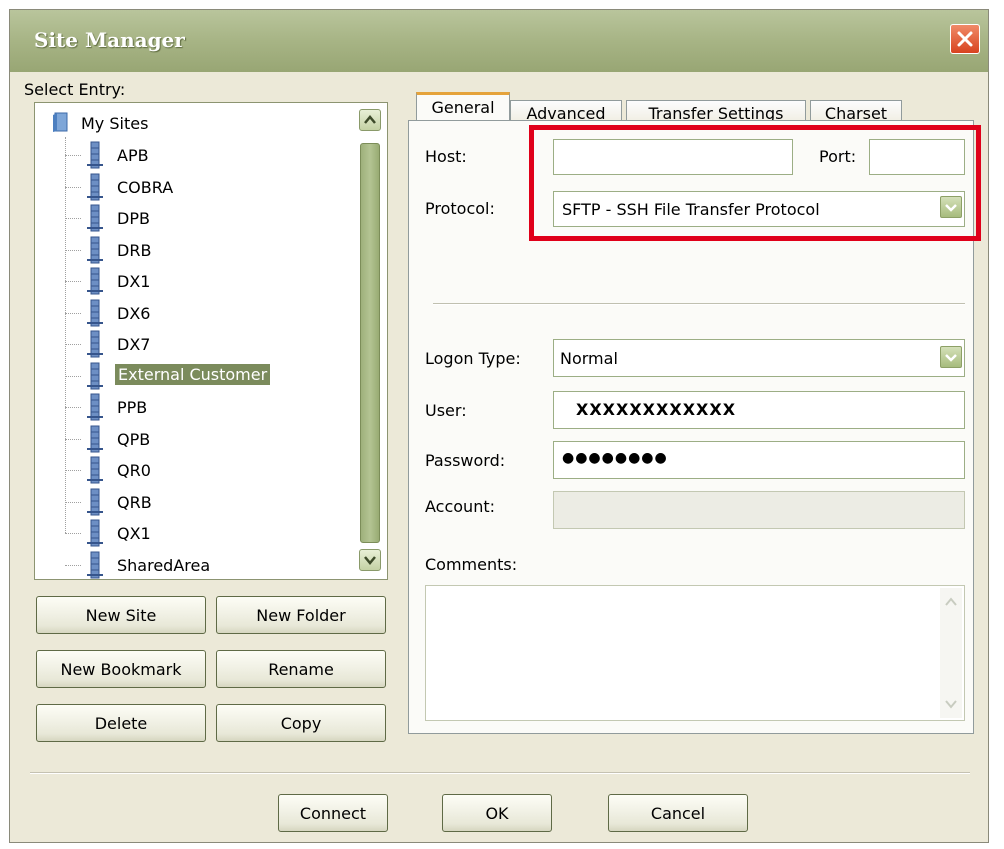 The width and height of the screenshot is (1004, 849). What do you see at coordinates (301, 615) in the screenshot?
I see `new-folder-button: New Folder` at bounding box center [301, 615].